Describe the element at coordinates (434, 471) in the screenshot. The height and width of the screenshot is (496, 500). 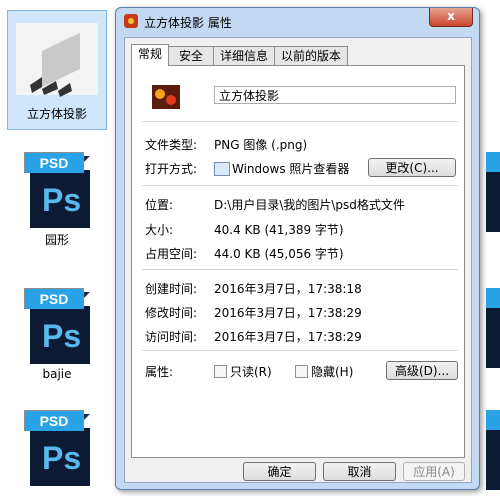
I see `apply-button: 应用(A)` at that location.